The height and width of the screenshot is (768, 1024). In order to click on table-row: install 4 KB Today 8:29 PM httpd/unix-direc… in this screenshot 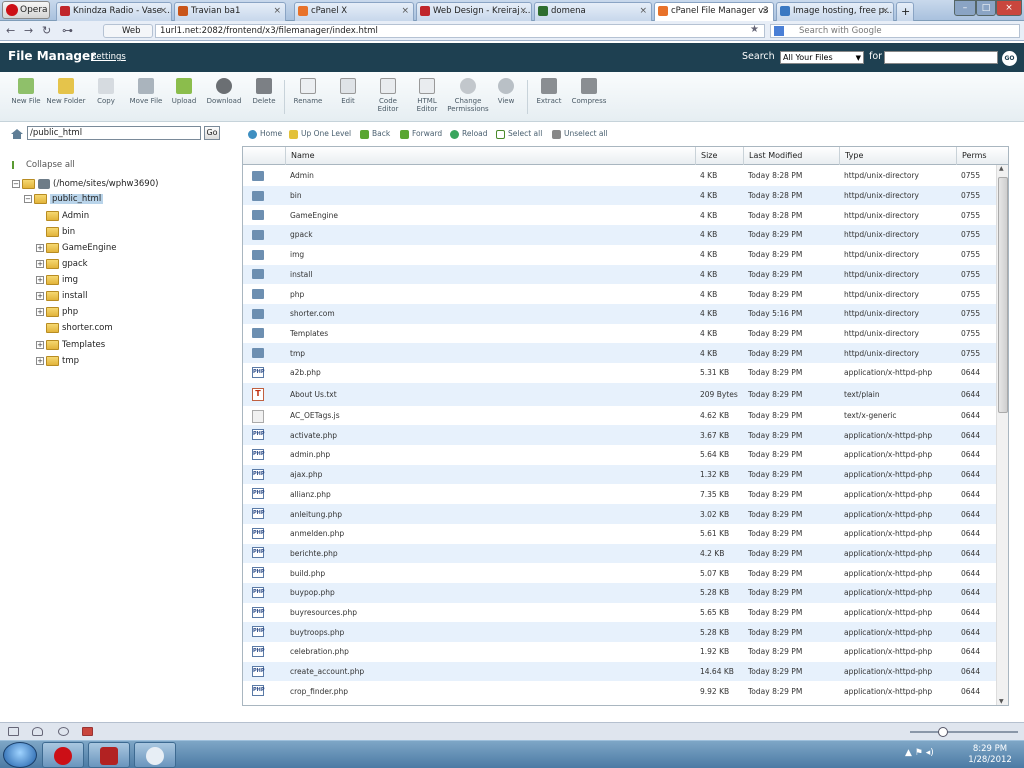, I will do `click(625, 274)`.